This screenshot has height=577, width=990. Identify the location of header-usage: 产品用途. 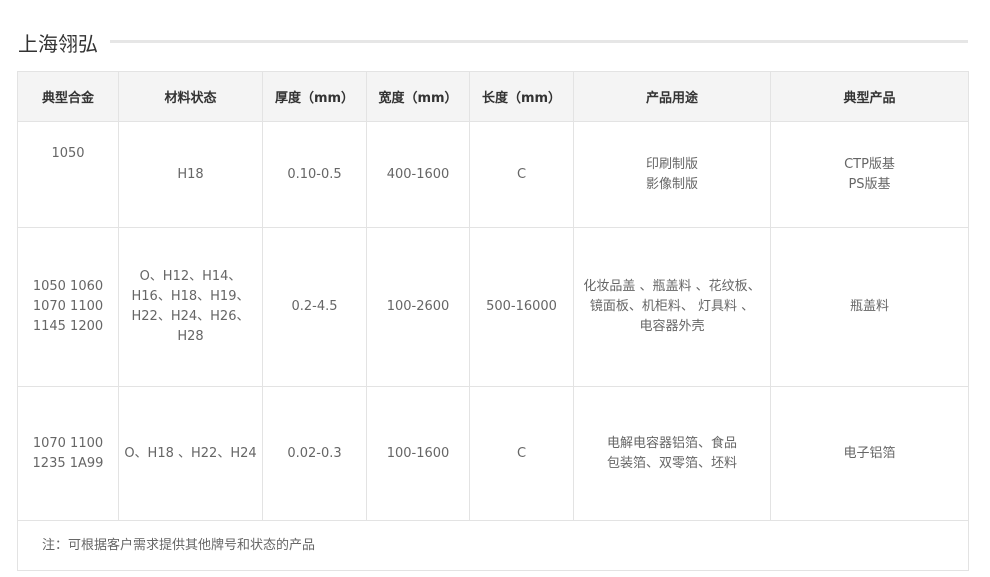
(672, 96).